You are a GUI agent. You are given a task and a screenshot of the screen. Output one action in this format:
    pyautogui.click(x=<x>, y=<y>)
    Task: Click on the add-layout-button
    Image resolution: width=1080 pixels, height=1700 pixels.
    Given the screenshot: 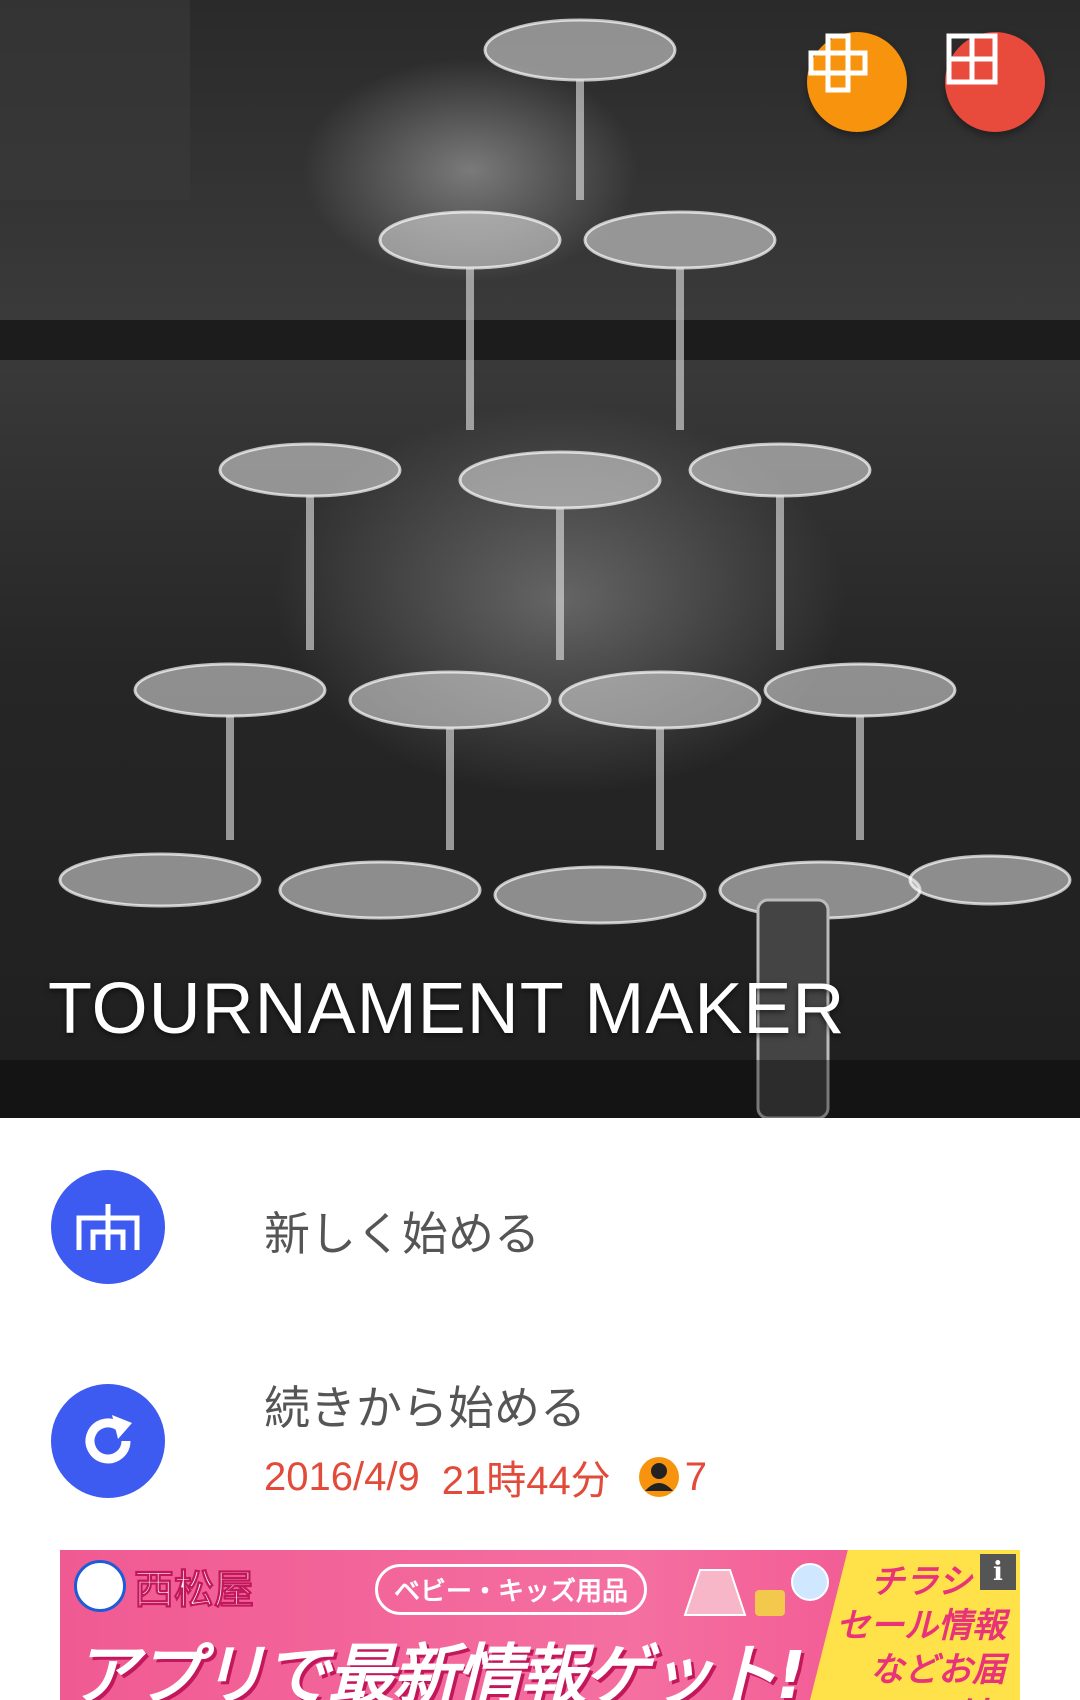 What is the action you would take?
    pyautogui.click(x=857, y=82)
    